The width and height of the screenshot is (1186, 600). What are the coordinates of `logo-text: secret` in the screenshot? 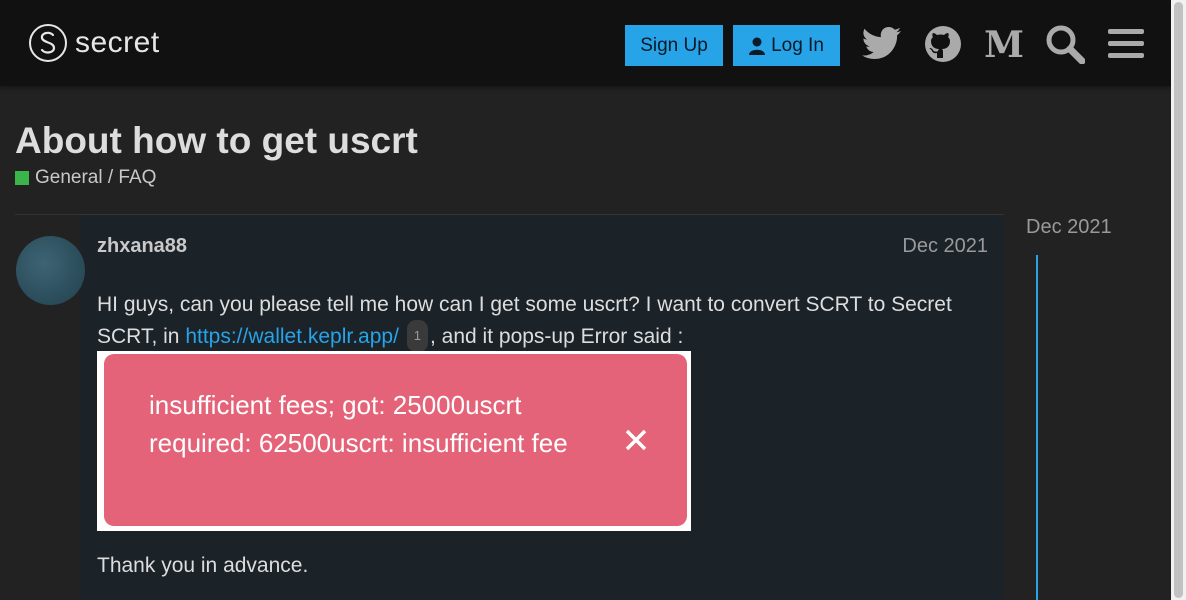 It's located at (117, 42).